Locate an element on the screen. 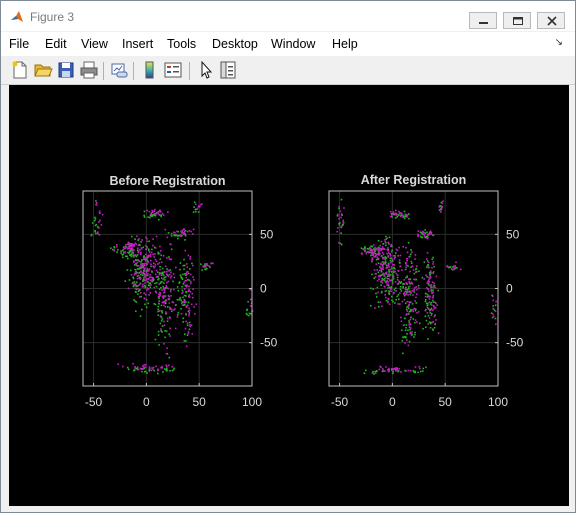 The height and width of the screenshot is (513, 576). close-button is located at coordinates (551, 20).